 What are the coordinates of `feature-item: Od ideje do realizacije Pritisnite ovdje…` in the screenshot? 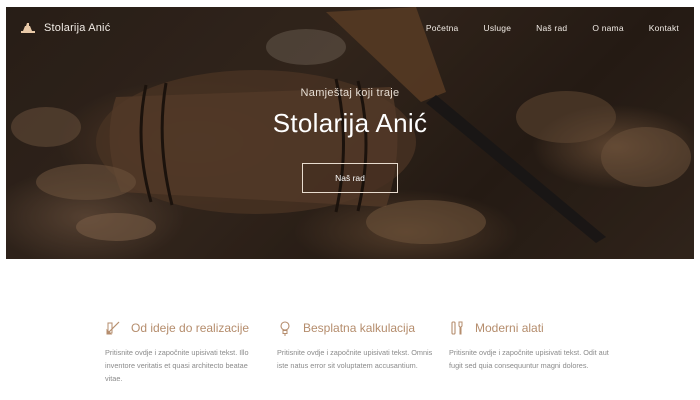 It's located at (190, 352).